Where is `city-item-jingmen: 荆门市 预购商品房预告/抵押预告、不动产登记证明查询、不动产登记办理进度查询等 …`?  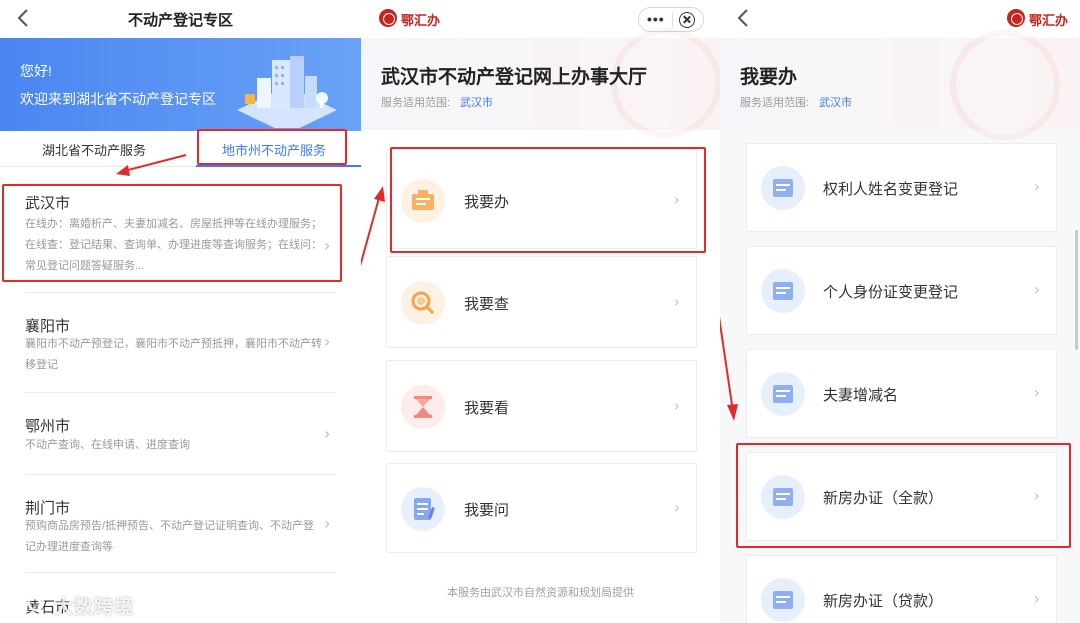
city-item-jingmen: 荆门市 预购商品房预告/抵押预告、不动产登记证明查询、不动产登记办理进度查询等 … is located at coordinates (180, 525).